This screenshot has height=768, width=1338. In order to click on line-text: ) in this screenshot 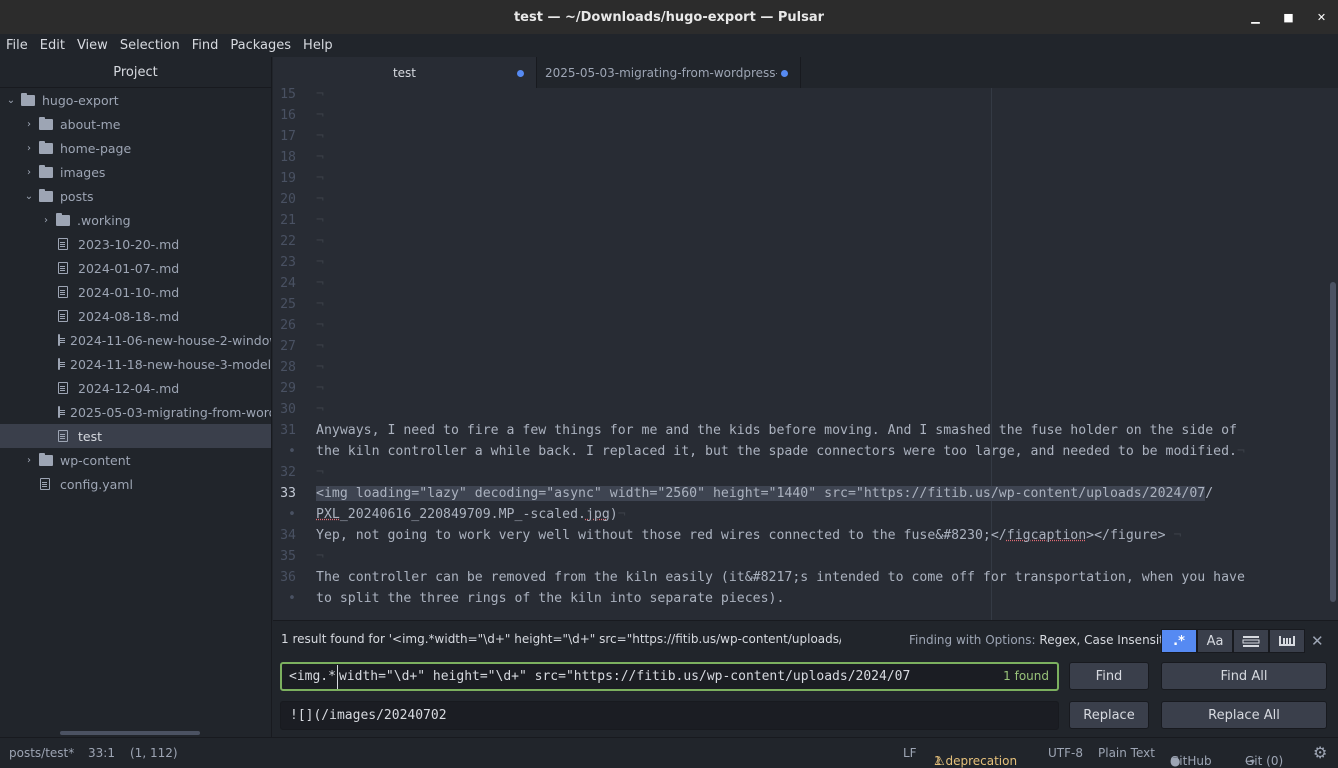, I will do `click(613, 514)`.